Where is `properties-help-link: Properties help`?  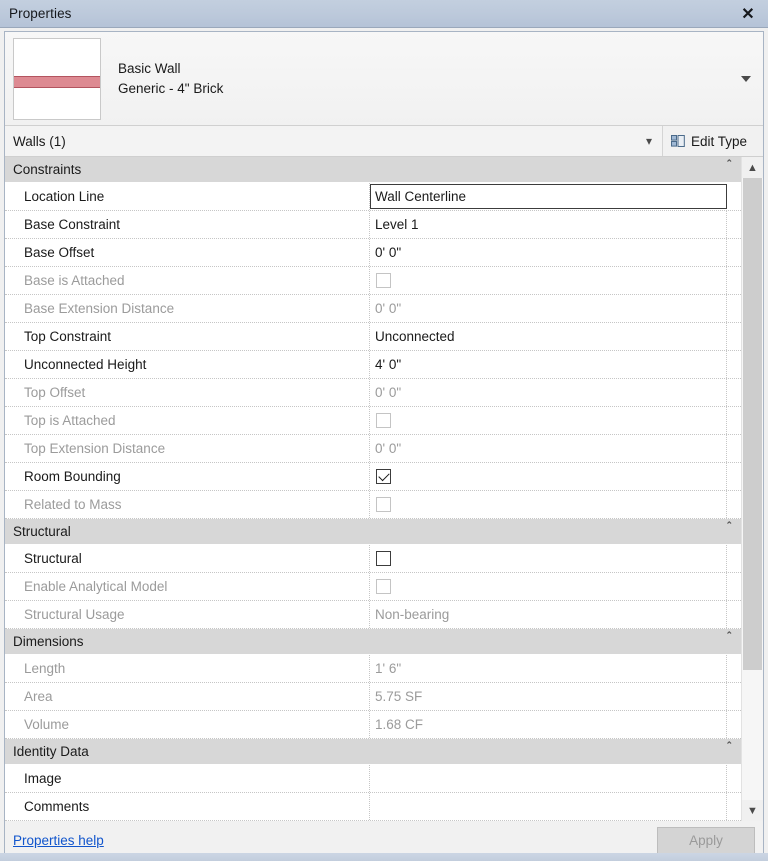 properties-help-link: Properties help is located at coordinates (335, 840).